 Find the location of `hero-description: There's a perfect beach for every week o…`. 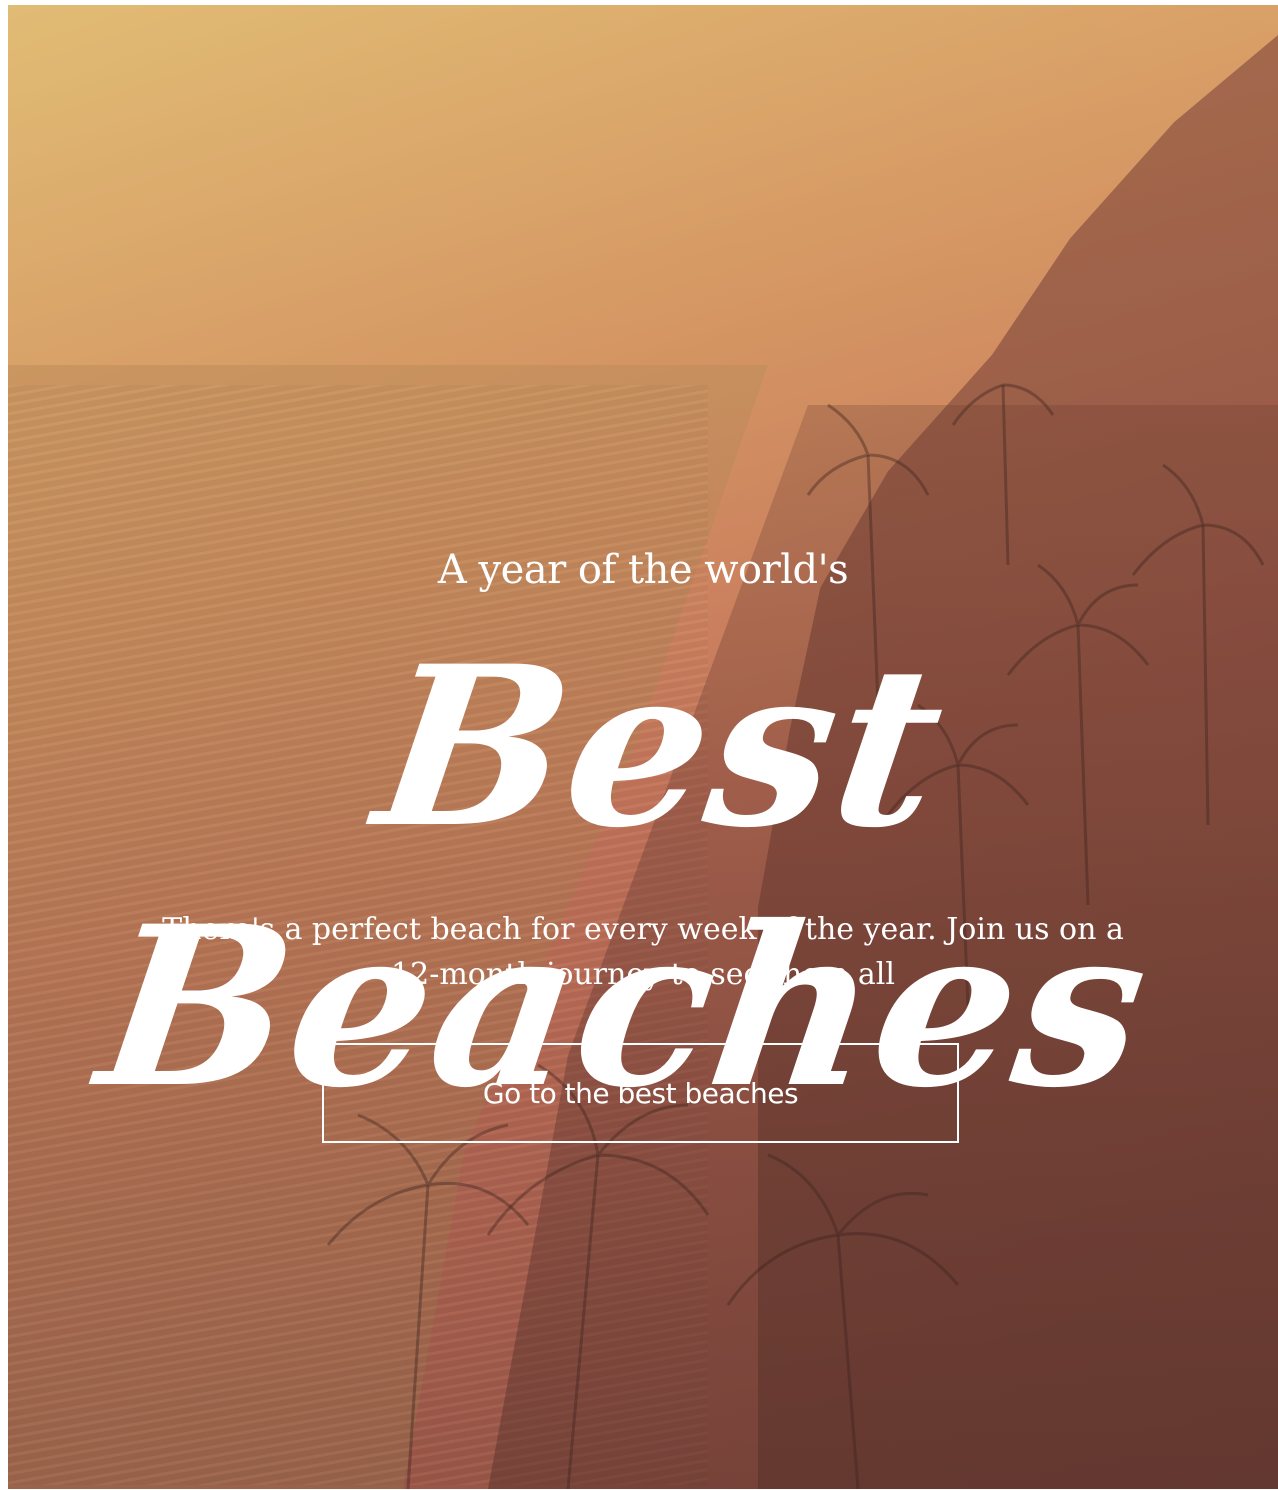

hero-description: There's a perfect beach for every week o… is located at coordinates (643, 952).